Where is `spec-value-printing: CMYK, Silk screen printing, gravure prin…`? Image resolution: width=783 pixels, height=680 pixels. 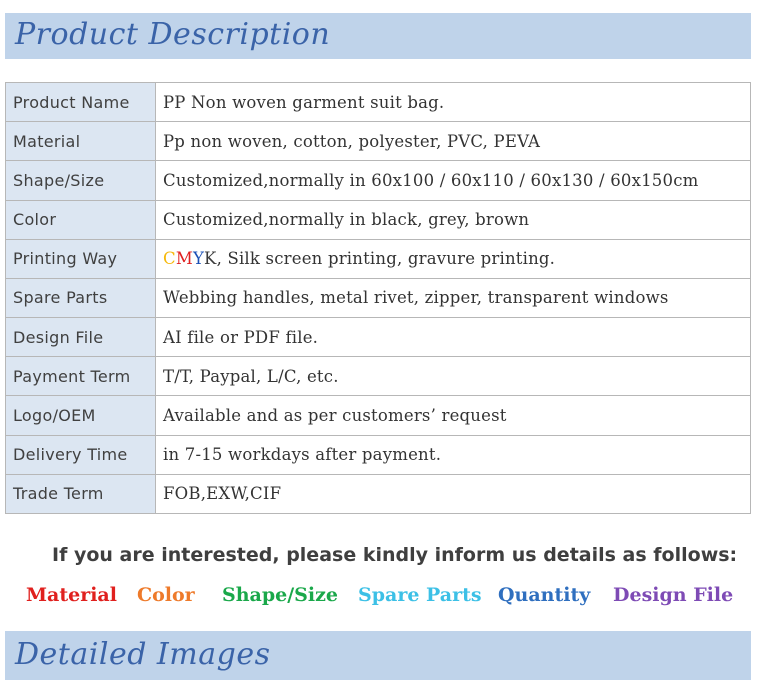
spec-value-printing: CMYK, Silk screen printing, gravure prin… is located at coordinates (453, 258).